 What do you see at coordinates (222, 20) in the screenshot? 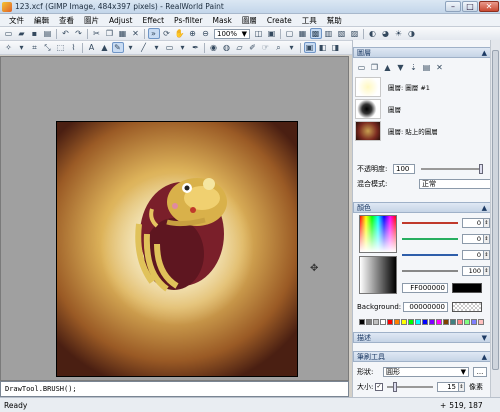
I see `menu-mask: Mask` at bounding box center [222, 20].